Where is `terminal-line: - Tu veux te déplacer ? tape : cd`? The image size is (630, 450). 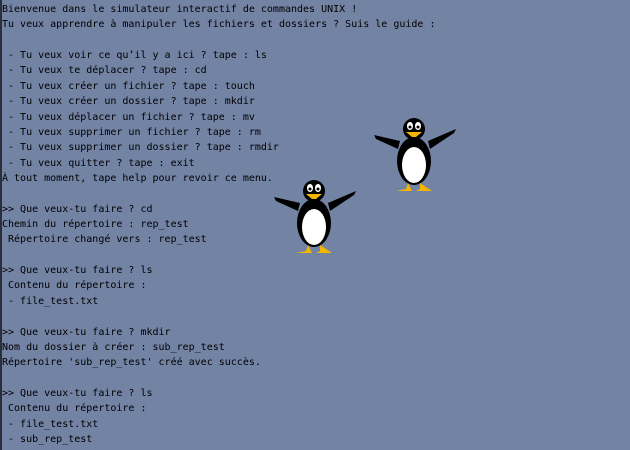 terminal-line: - Tu veux te déplacer ? tape : cd is located at coordinates (104, 71).